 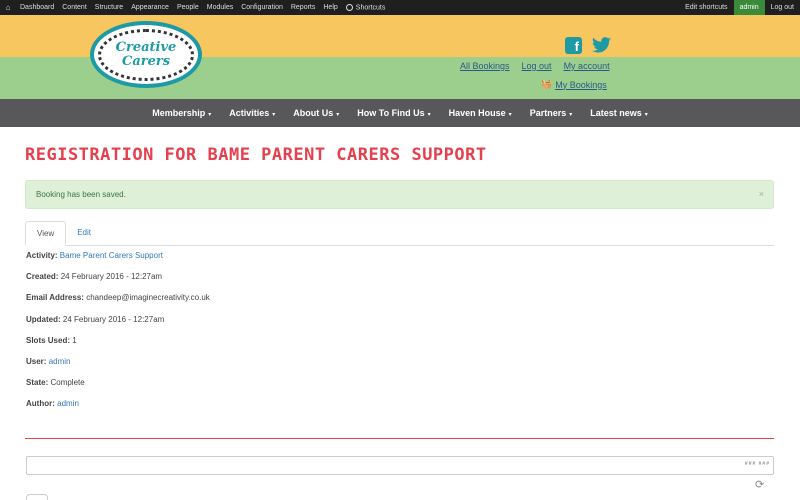 What do you see at coordinates (616, 113) in the screenshot?
I see `nav-label: Latest news` at bounding box center [616, 113].